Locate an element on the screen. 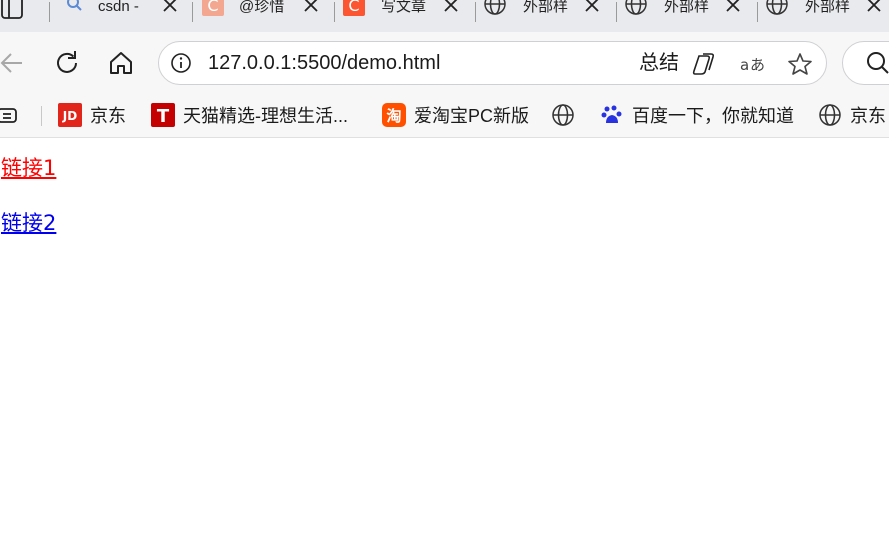  svg-text: 淘 is located at coordinates (393, 116).